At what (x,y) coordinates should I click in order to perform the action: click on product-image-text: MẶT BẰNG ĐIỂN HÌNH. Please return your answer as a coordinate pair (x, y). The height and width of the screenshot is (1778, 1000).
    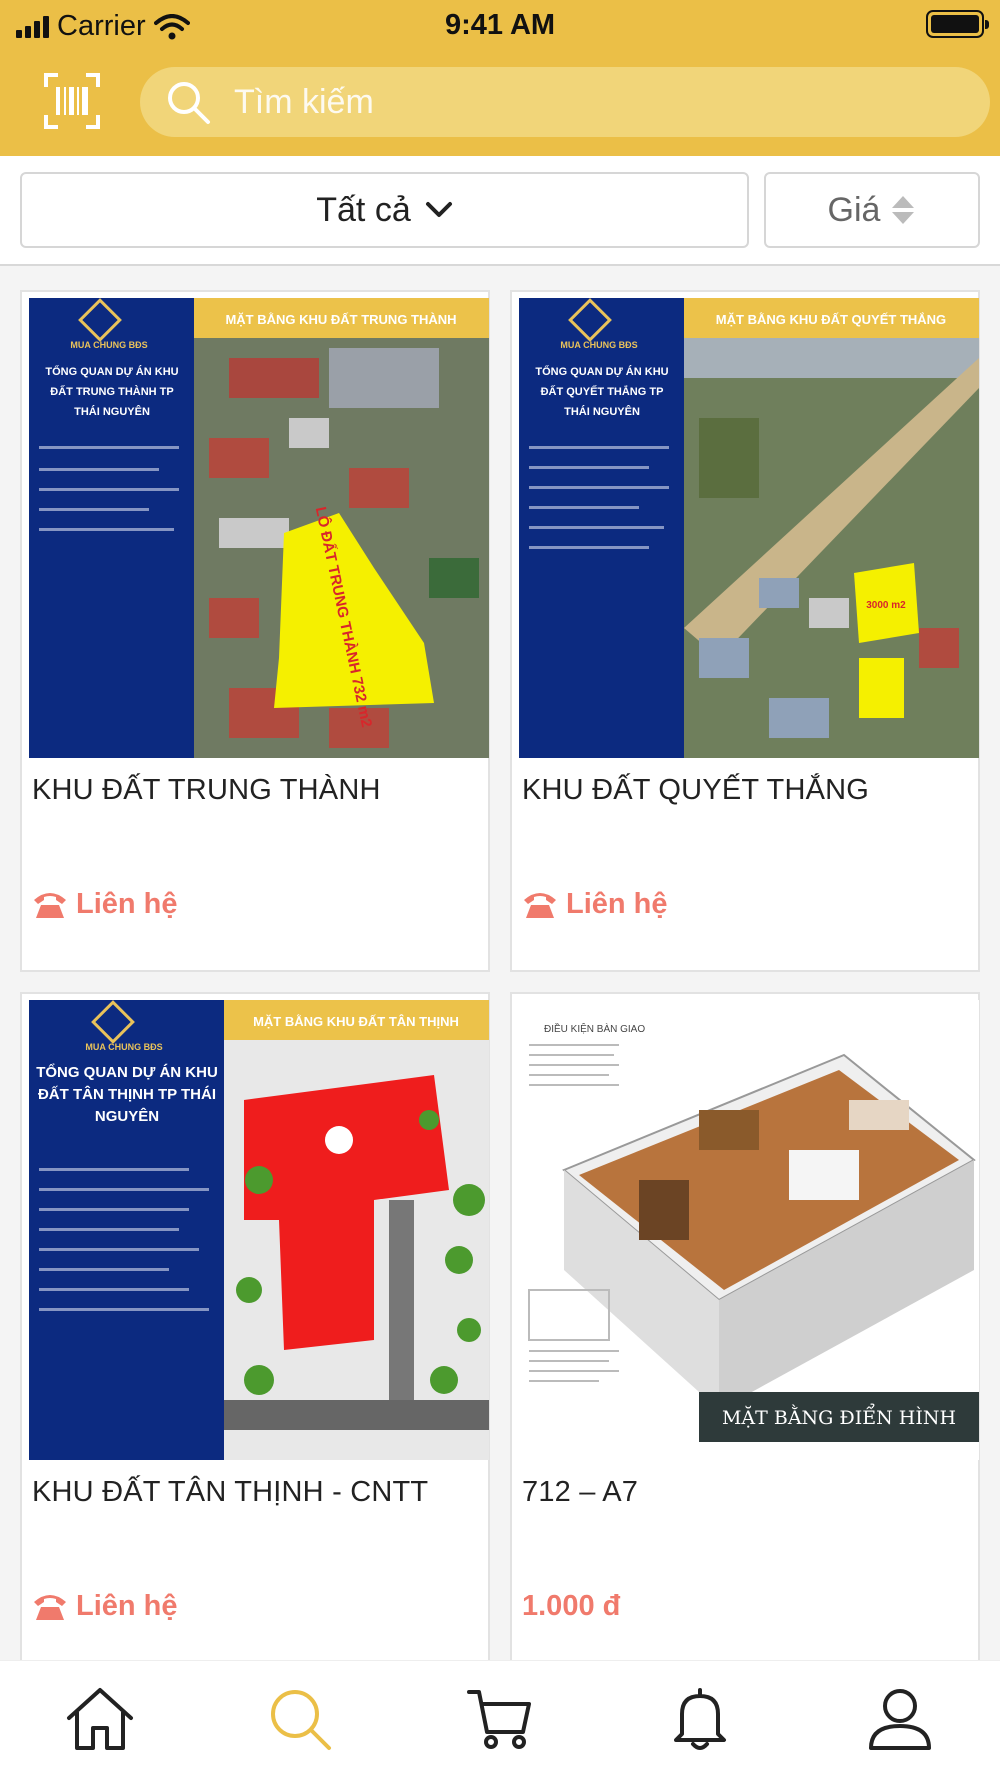
    Looking at the image, I should click on (839, 1416).